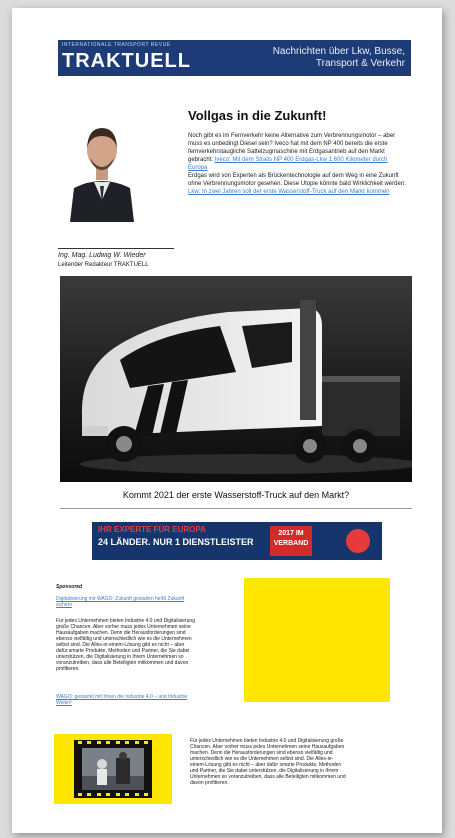  What do you see at coordinates (126, 61) in the screenshot?
I see `brand-logo: TRAKTUELL` at bounding box center [126, 61].